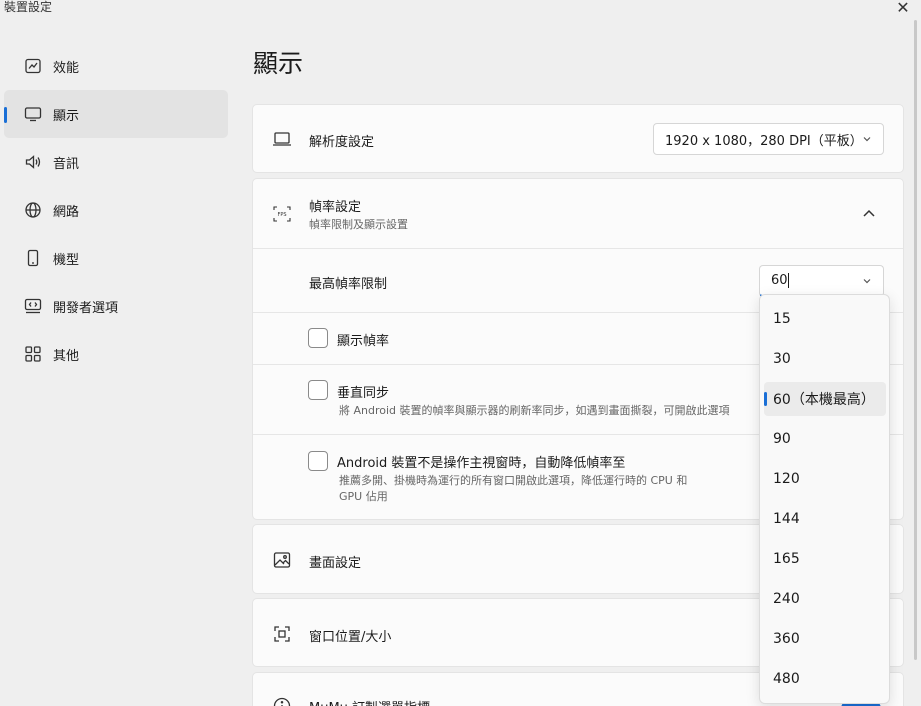  What do you see at coordinates (788, 280) in the screenshot?
I see `text-cursor` at bounding box center [788, 280].